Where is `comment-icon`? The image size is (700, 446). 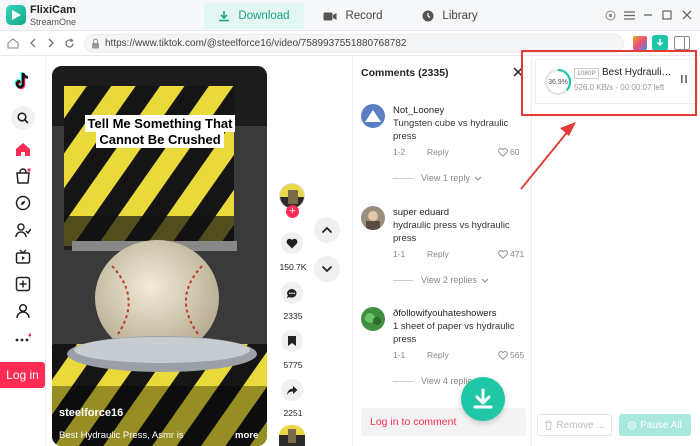
comment-icon is located at coordinates (292, 293).